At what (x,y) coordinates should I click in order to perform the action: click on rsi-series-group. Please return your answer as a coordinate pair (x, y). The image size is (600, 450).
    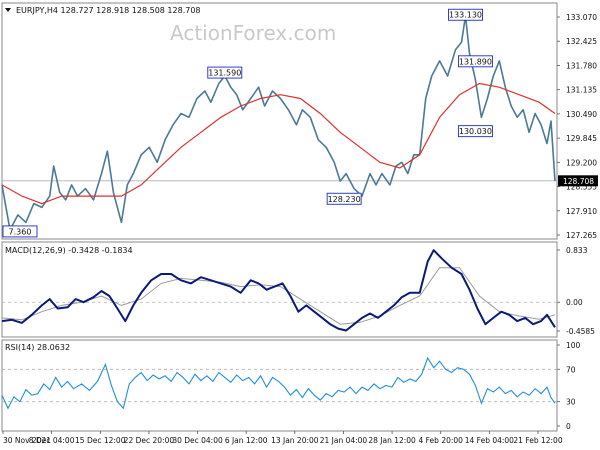
    Looking at the image, I should click on (278, 383).